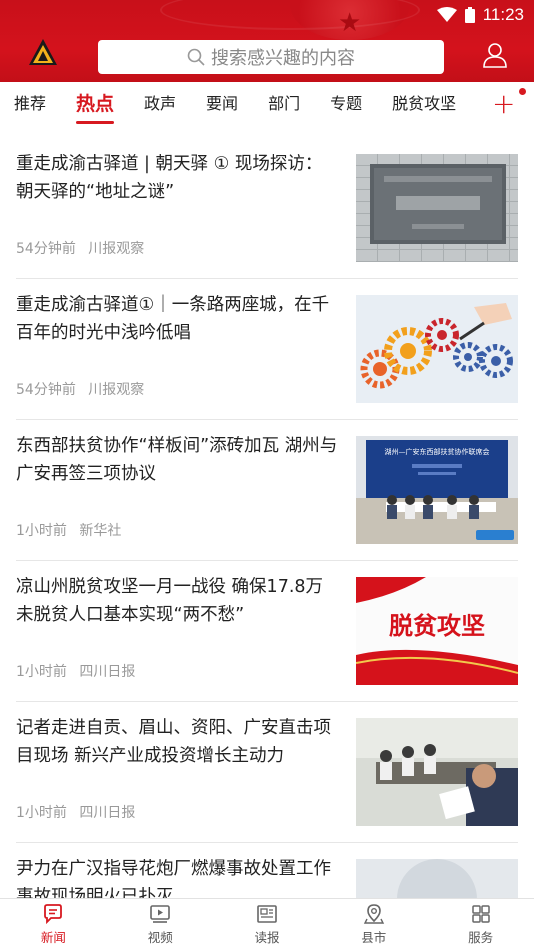  I want to click on nav-news: 新闻, so click(53, 924).